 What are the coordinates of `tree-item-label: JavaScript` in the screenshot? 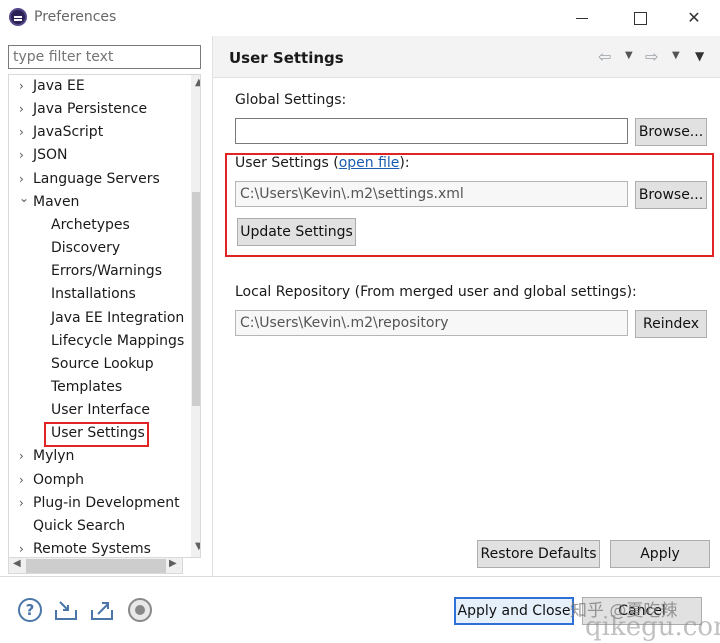 It's located at (68, 132).